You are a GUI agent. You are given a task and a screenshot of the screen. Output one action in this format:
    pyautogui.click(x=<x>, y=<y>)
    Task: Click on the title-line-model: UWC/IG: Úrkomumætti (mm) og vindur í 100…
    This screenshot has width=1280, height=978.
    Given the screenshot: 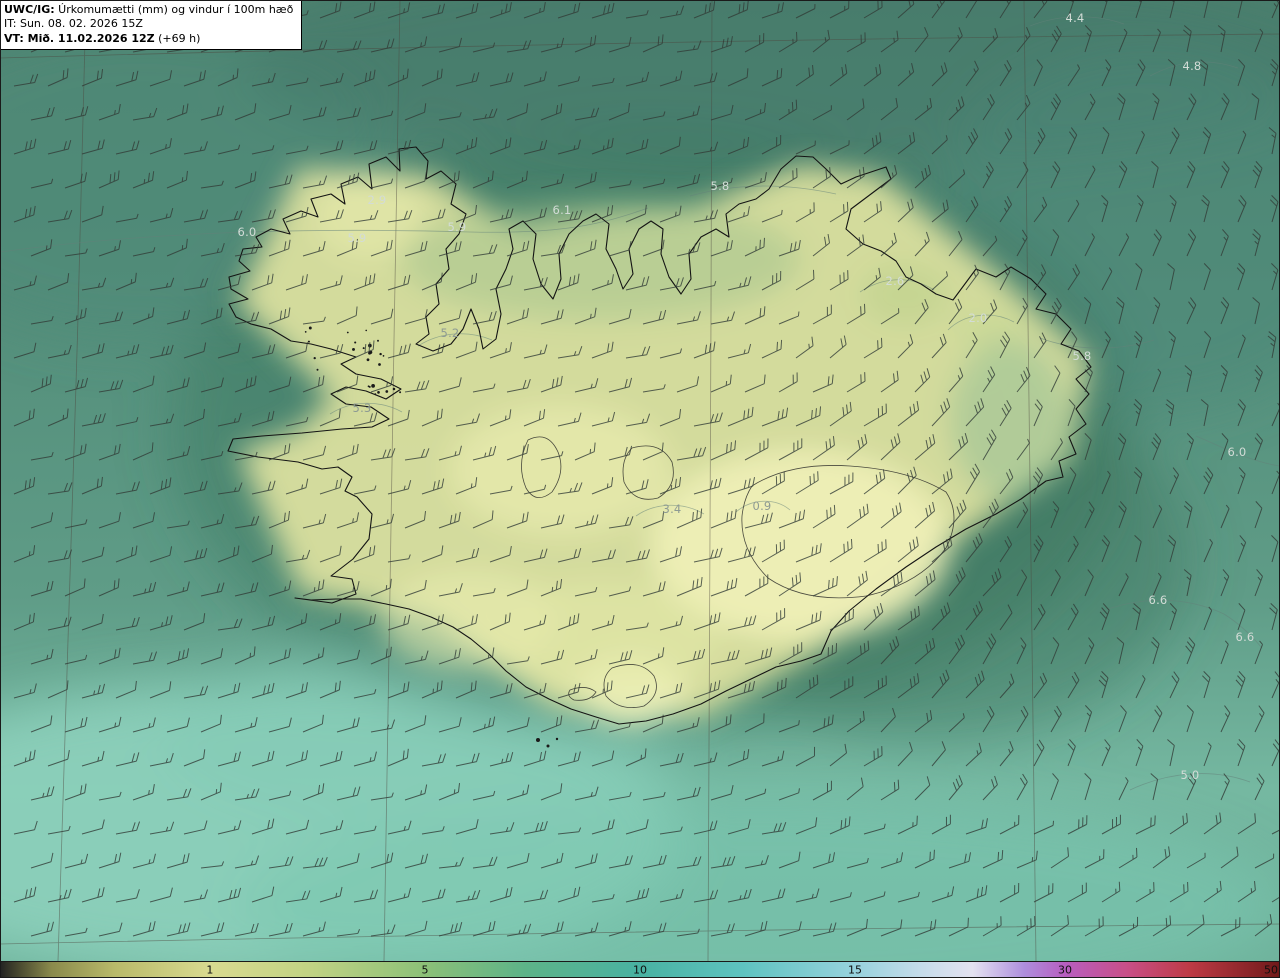 What is the action you would take?
    pyautogui.click(x=148, y=10)
    